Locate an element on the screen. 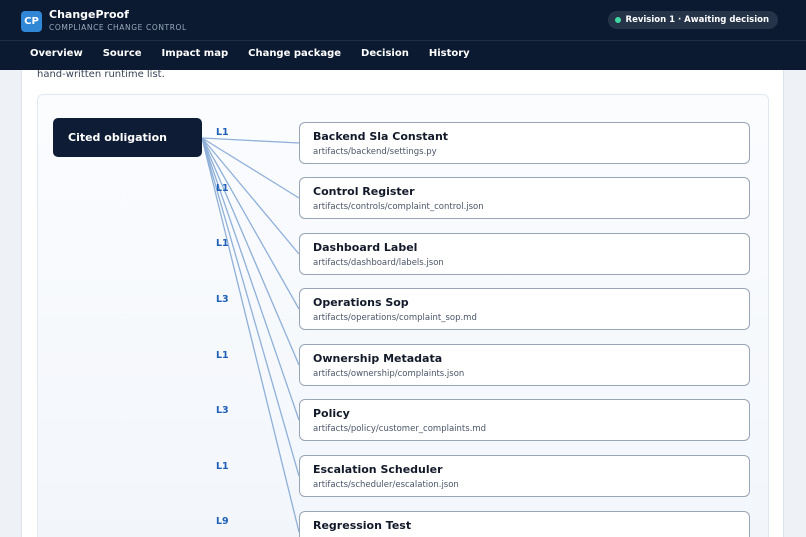 The image size is (806, 537). app-name: ChangeProof is located at coordinates (89, 14).